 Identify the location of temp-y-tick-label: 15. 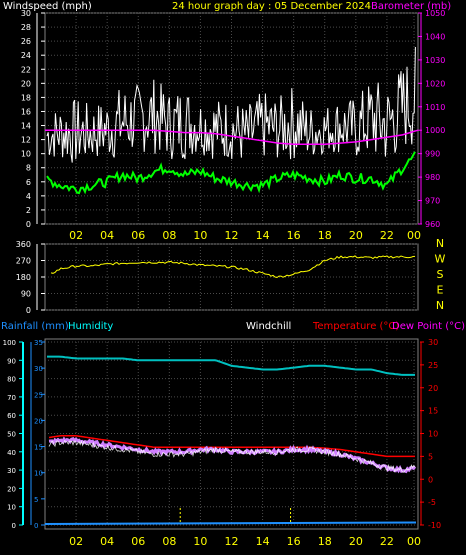
(433, 411).